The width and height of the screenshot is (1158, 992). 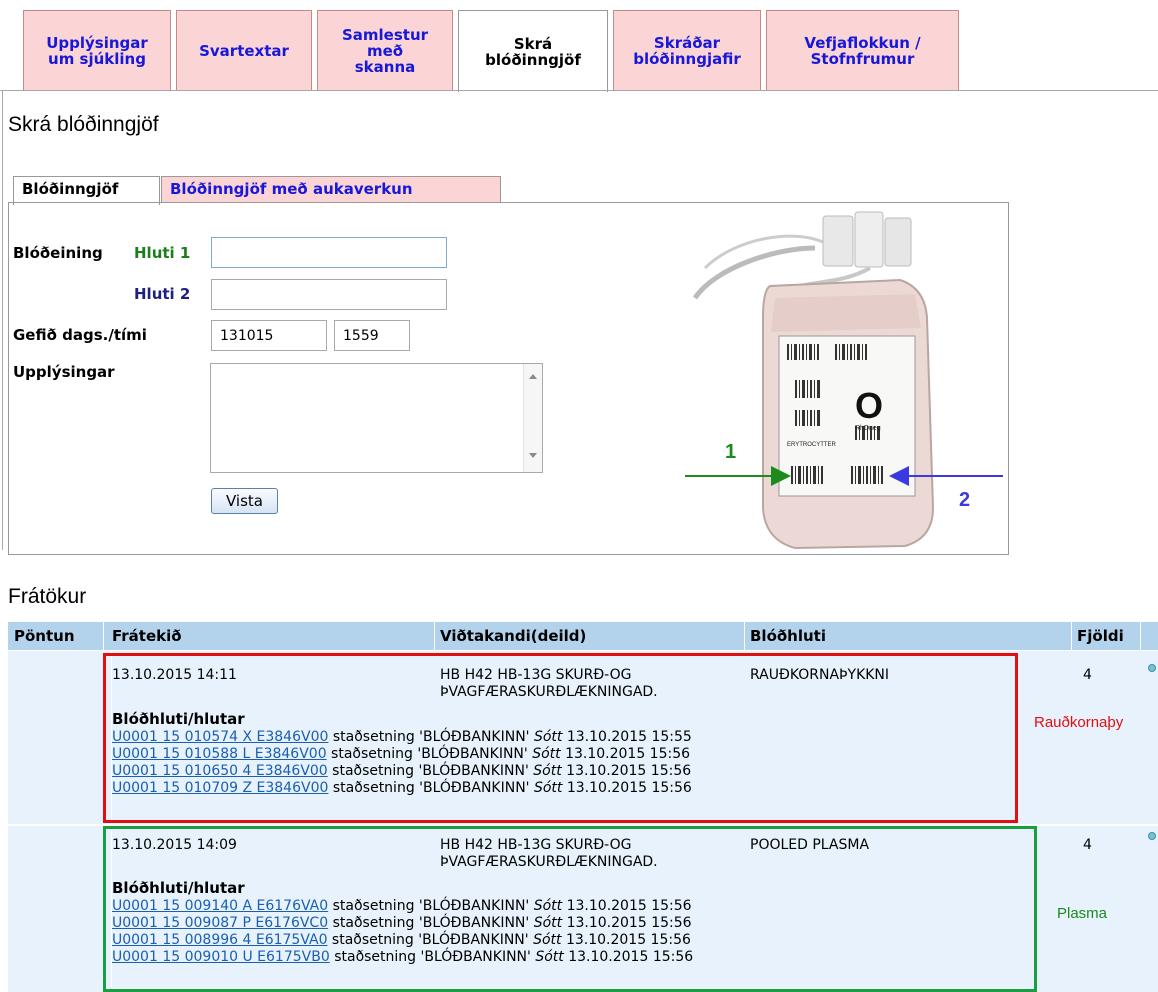 I want to click on annotation-plasma: Plasma, so click(x=1082, y=913).